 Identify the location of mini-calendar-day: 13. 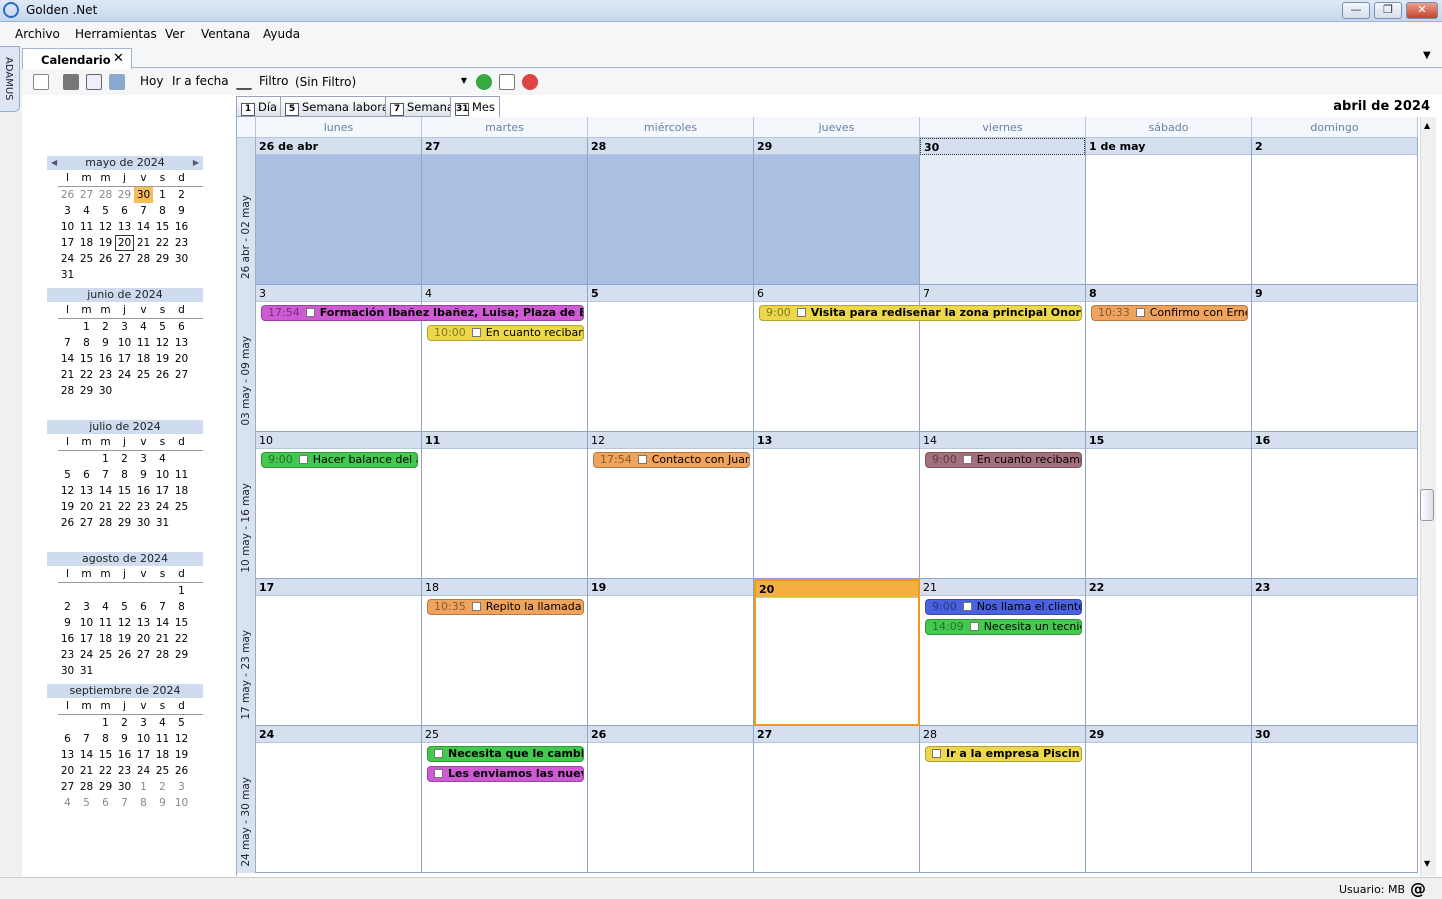
(67, 755).